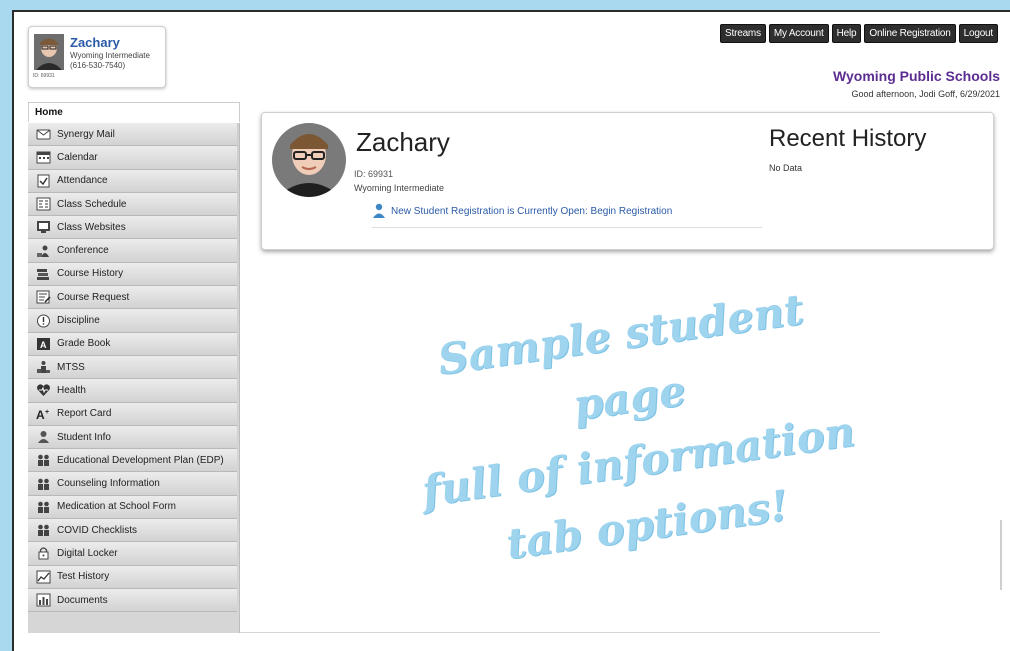  What do you see at coordinates (43, 251) in the screenshot?
I see `conference-icon` at bounding box center [43, 251].